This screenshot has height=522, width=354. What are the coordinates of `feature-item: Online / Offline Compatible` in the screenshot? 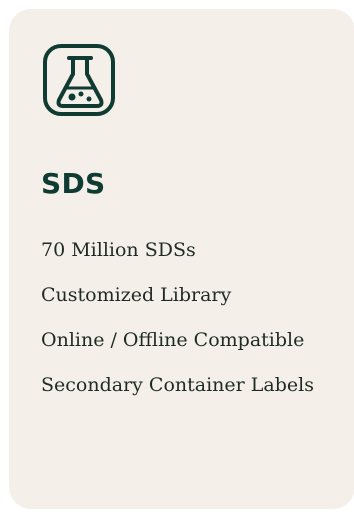 It's located at (173, 340).